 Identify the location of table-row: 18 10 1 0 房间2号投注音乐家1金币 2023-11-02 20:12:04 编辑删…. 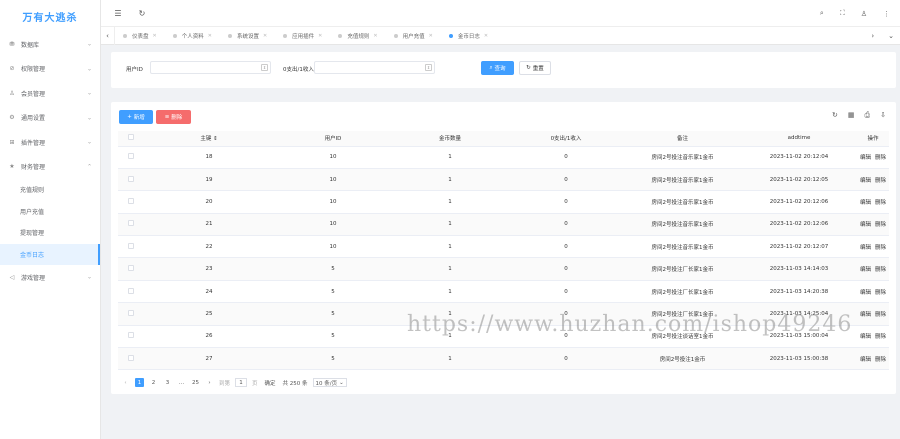
(503, 157).